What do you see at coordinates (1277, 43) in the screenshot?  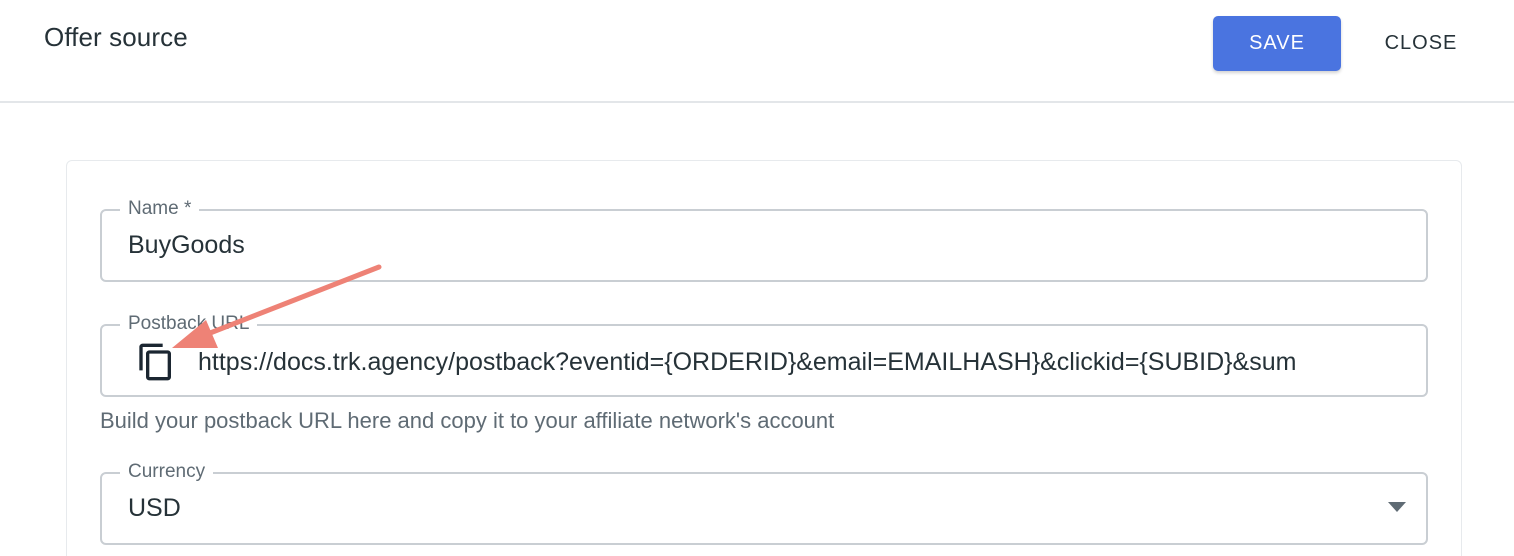 I see `save-button: SAVE` at bounding box center [1277, 43].